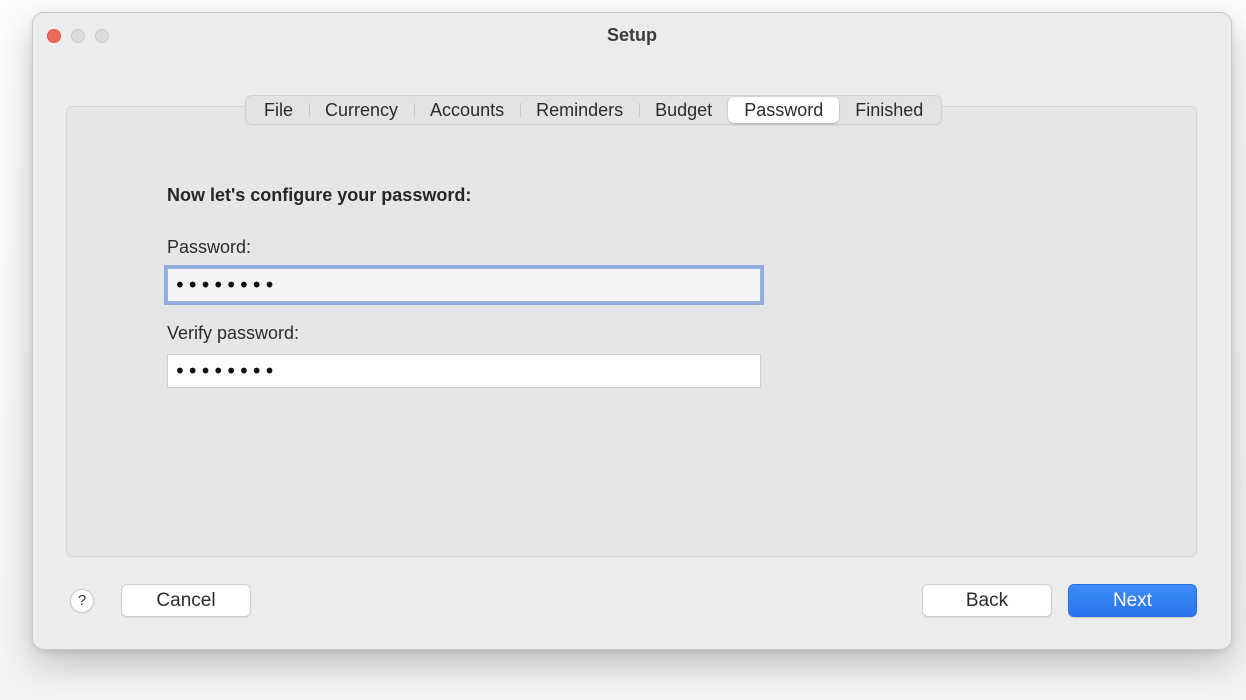 The height and width of the screenshot is (700, 1246). What do you see at coordinates (186, 600) in the screenshot?
I see `cancel-button: Cancel` at bounding box center [186, 600].